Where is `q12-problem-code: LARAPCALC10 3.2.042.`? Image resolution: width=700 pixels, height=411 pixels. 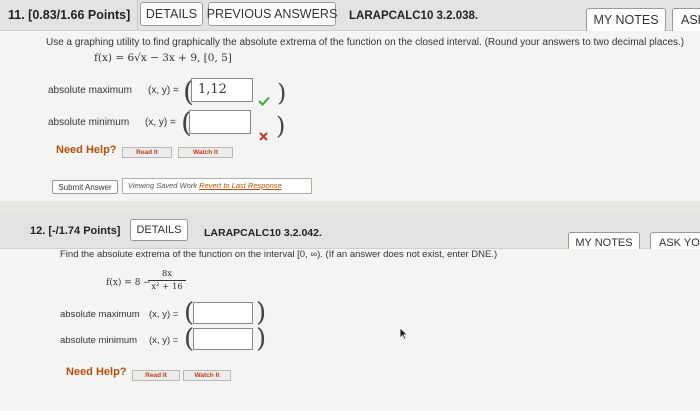
q12-problem-code: LARAPCALC10 3.2.042. is located at coordinates (263, 233).